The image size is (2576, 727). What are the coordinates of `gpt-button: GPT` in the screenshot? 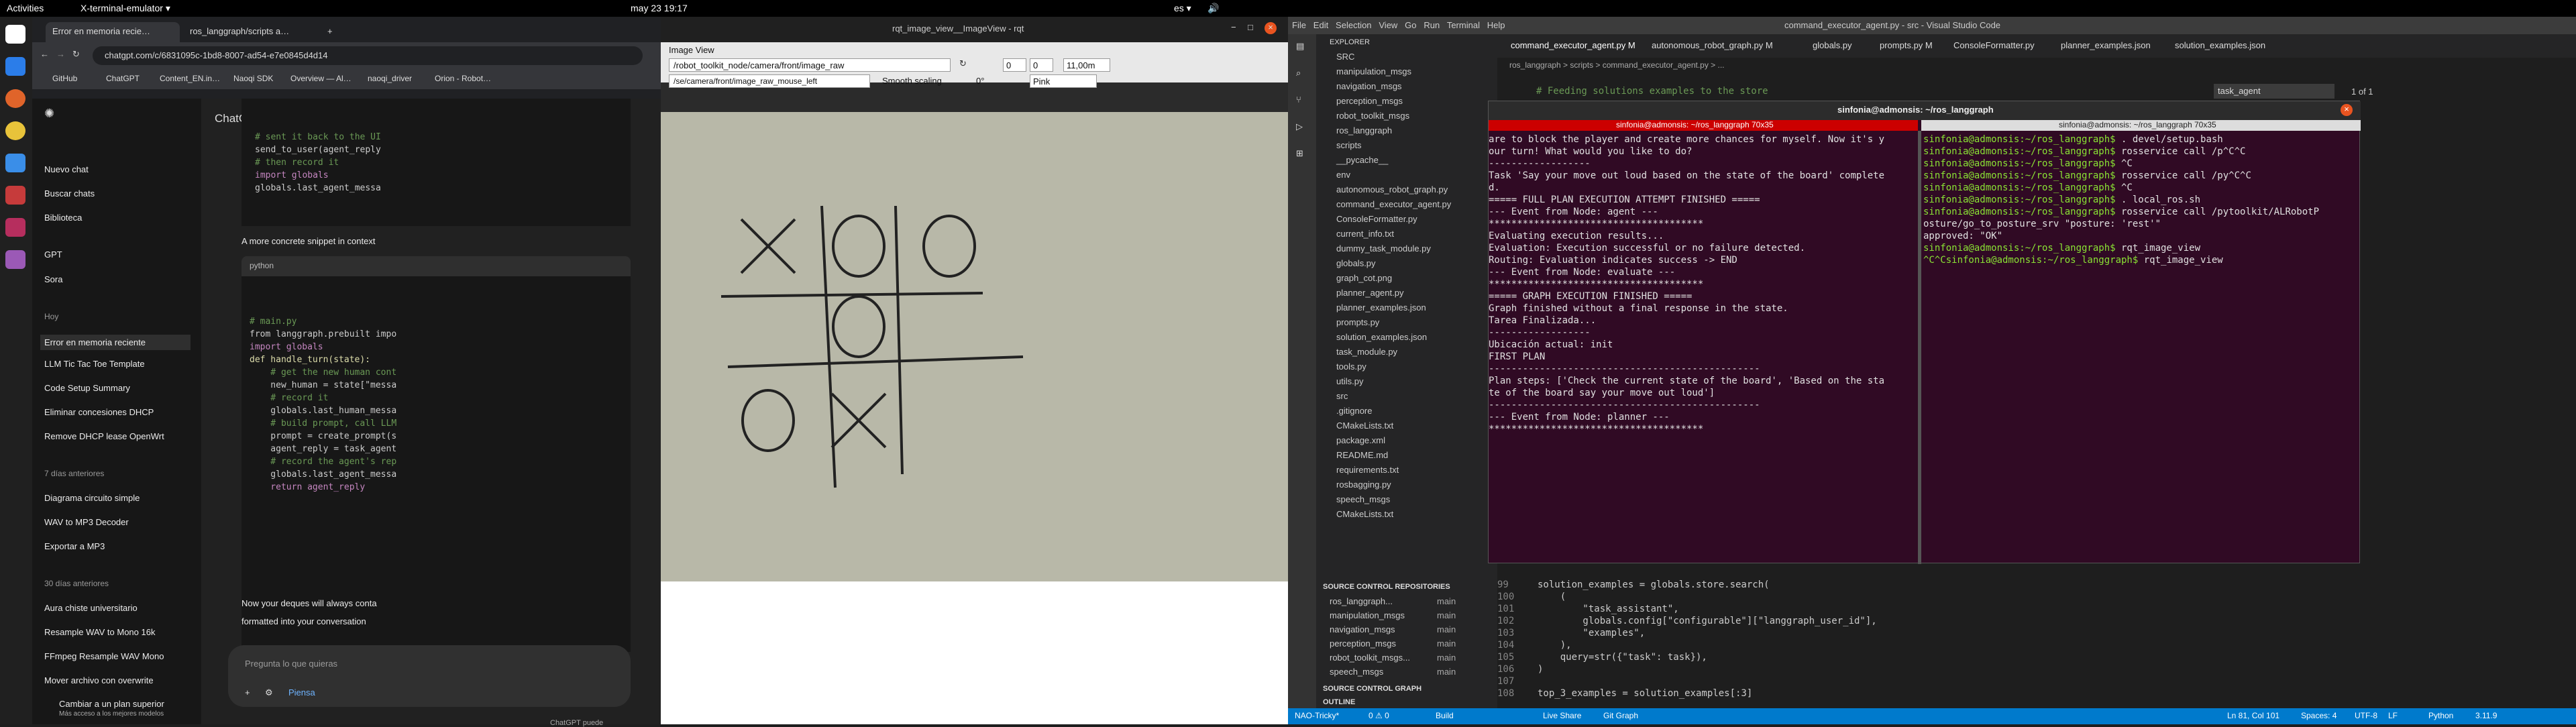 It's located at (53, 254).